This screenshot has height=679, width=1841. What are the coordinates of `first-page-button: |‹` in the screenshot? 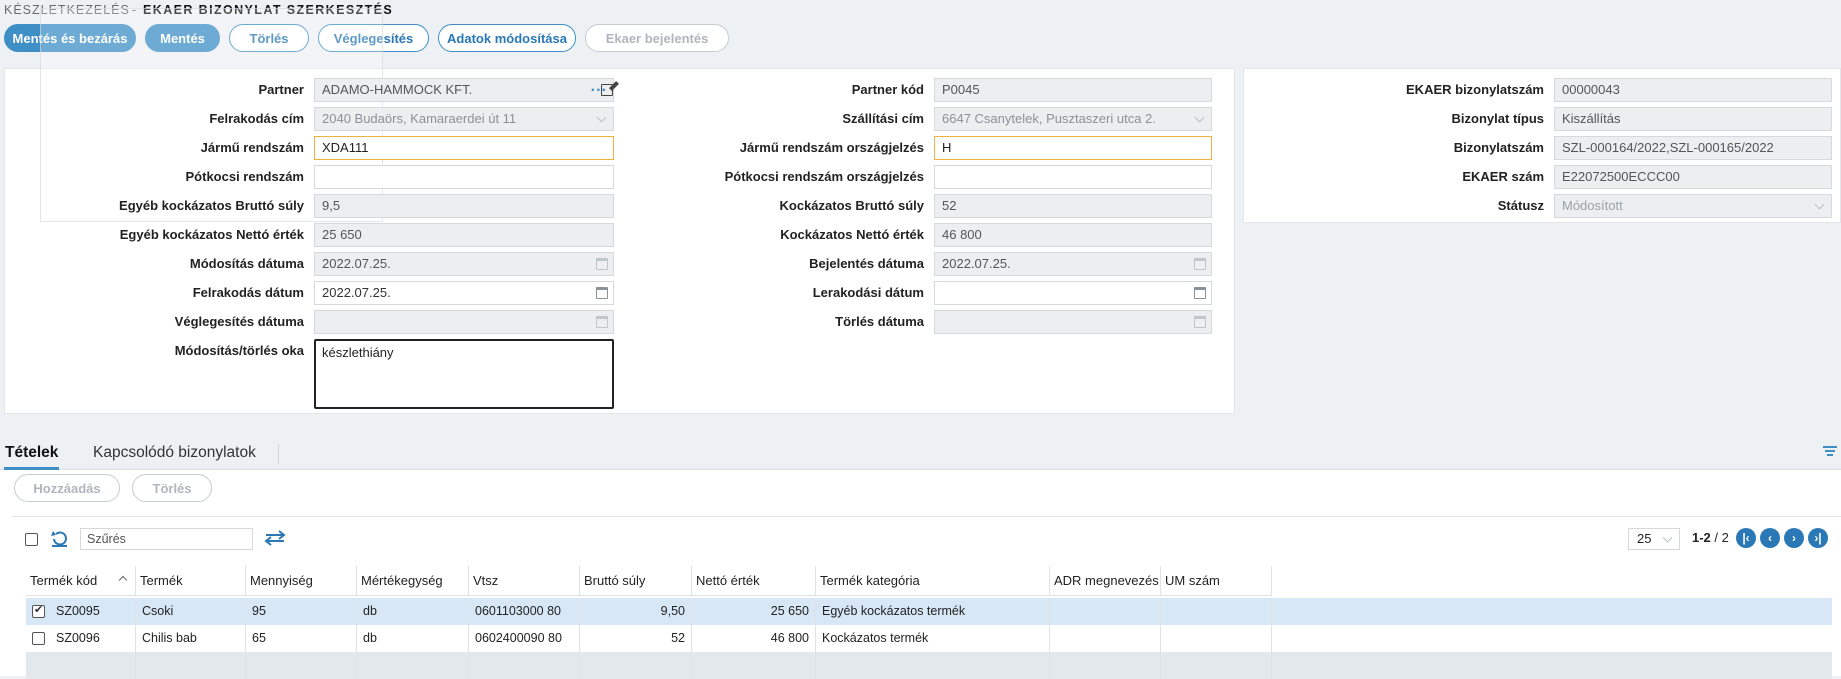 It's located at (1746, 538).